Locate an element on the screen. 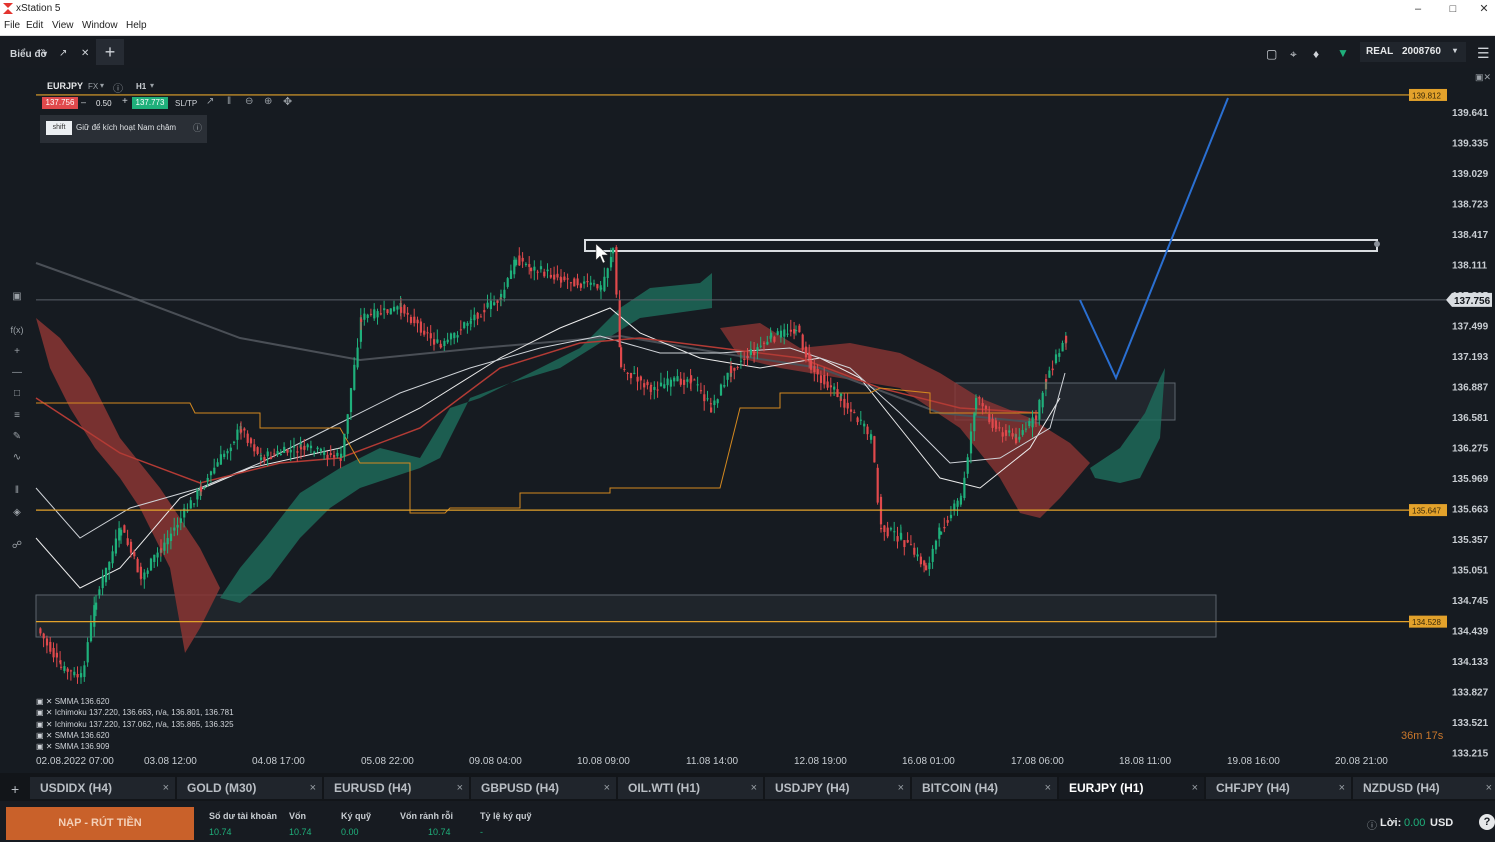  chart-menu-chevron-icon: ▾ is located at coordinates (45, 53).